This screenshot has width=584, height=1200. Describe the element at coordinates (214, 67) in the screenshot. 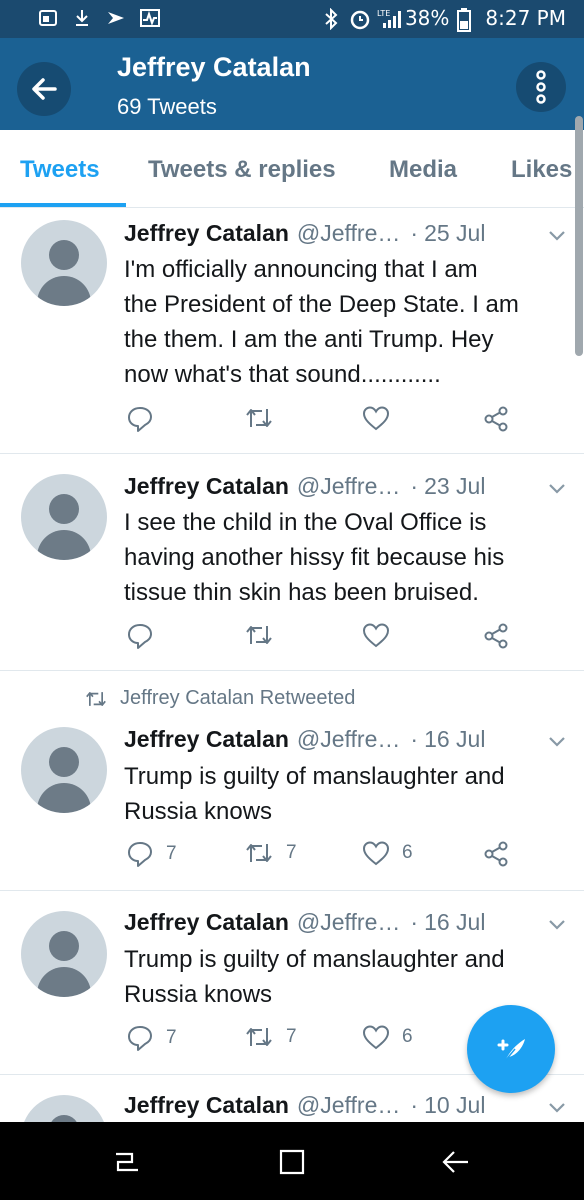

I see `page-title: Jeffrey Catalan` at that location.